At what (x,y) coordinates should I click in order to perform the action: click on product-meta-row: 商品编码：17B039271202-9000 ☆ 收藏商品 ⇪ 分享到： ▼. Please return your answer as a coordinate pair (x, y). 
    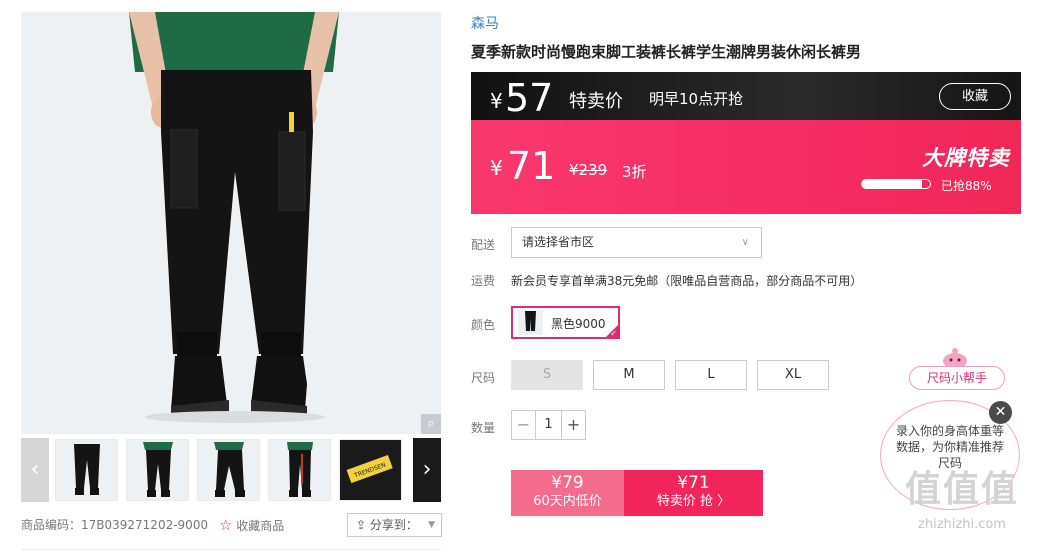
    Looking at the image, I should click on (231, 527).